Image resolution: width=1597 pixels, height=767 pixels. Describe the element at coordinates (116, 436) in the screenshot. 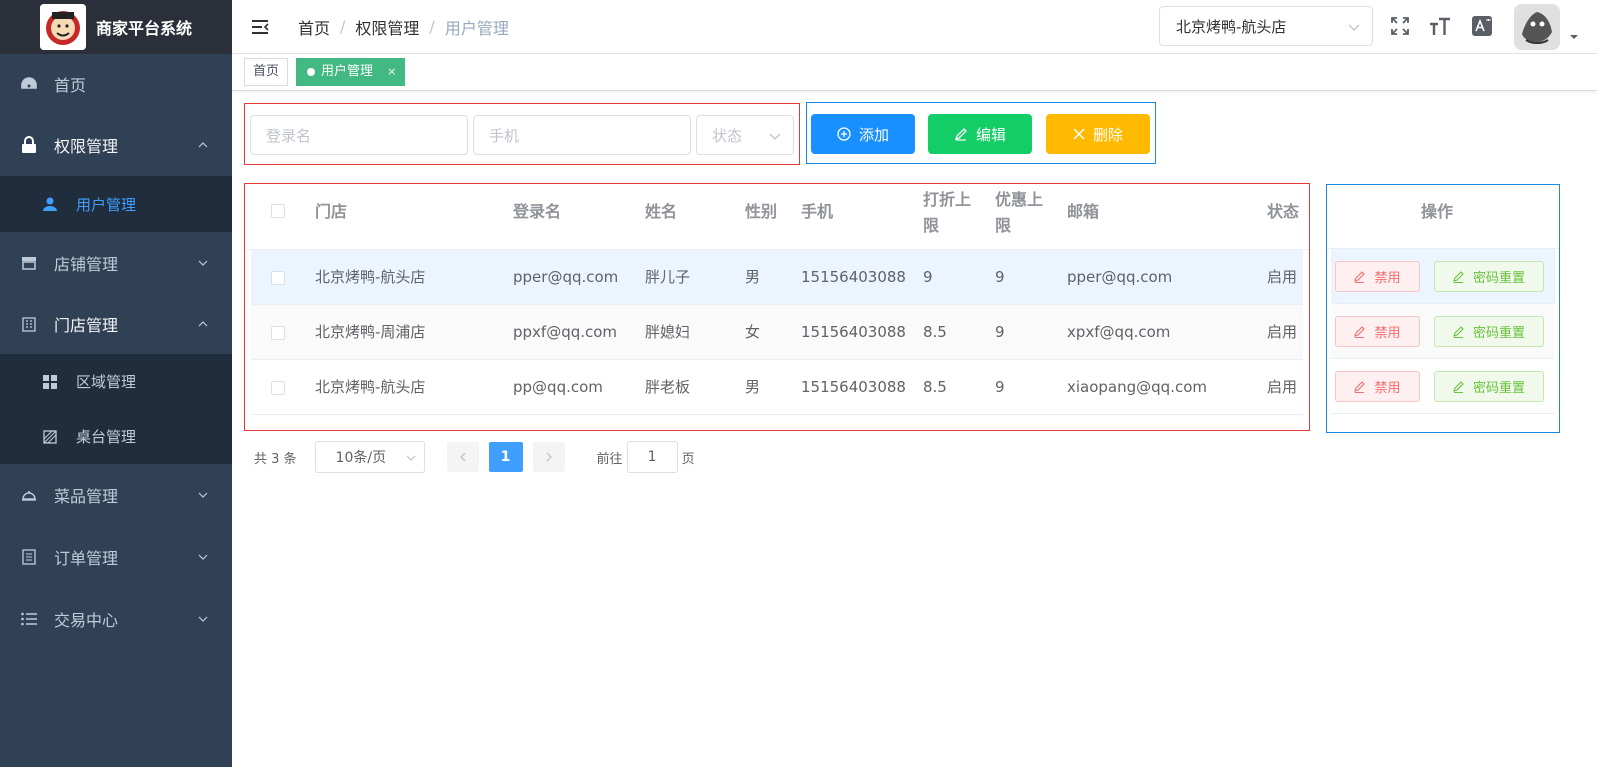

I see `sidebar-item-table-management: 桌台管理` at that location.